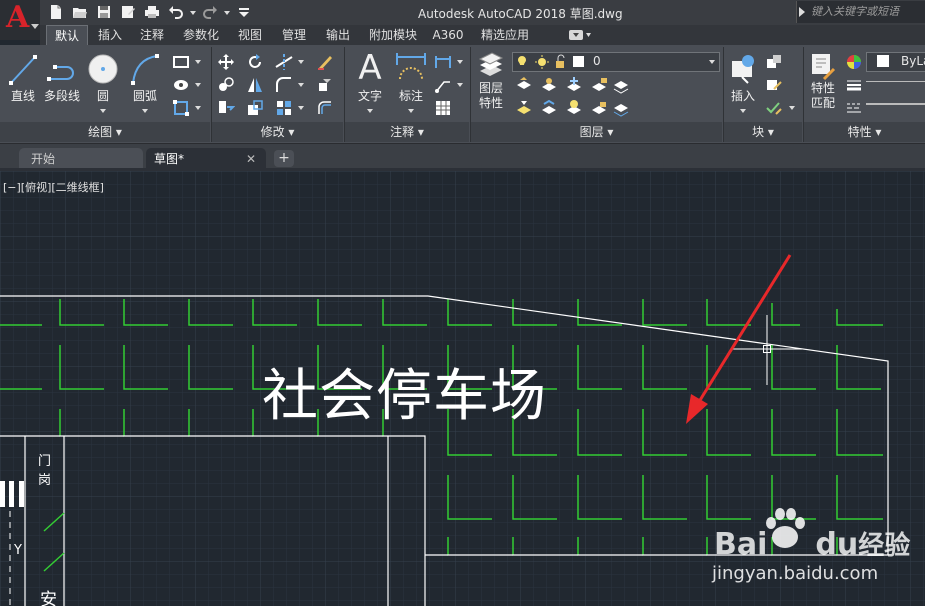 The height and width of the screenshot is (606, 925). Describe the element at coordinates (407, 132) in the screenshot. I see `annotation-panel-footer: 注释 ▾` at that location.